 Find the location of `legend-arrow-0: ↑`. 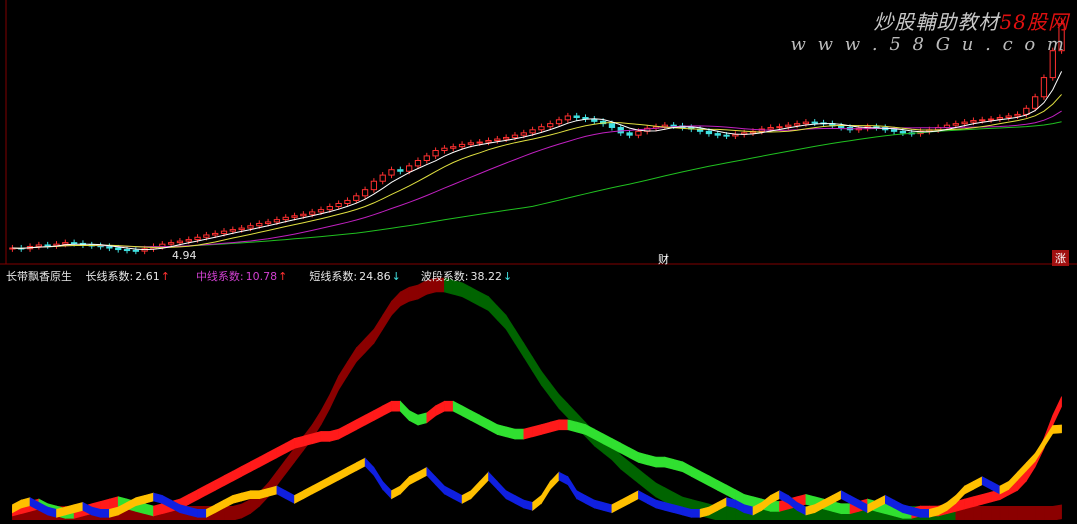

legend-arrow-0: ↑ is located at coordinates (165, 276).